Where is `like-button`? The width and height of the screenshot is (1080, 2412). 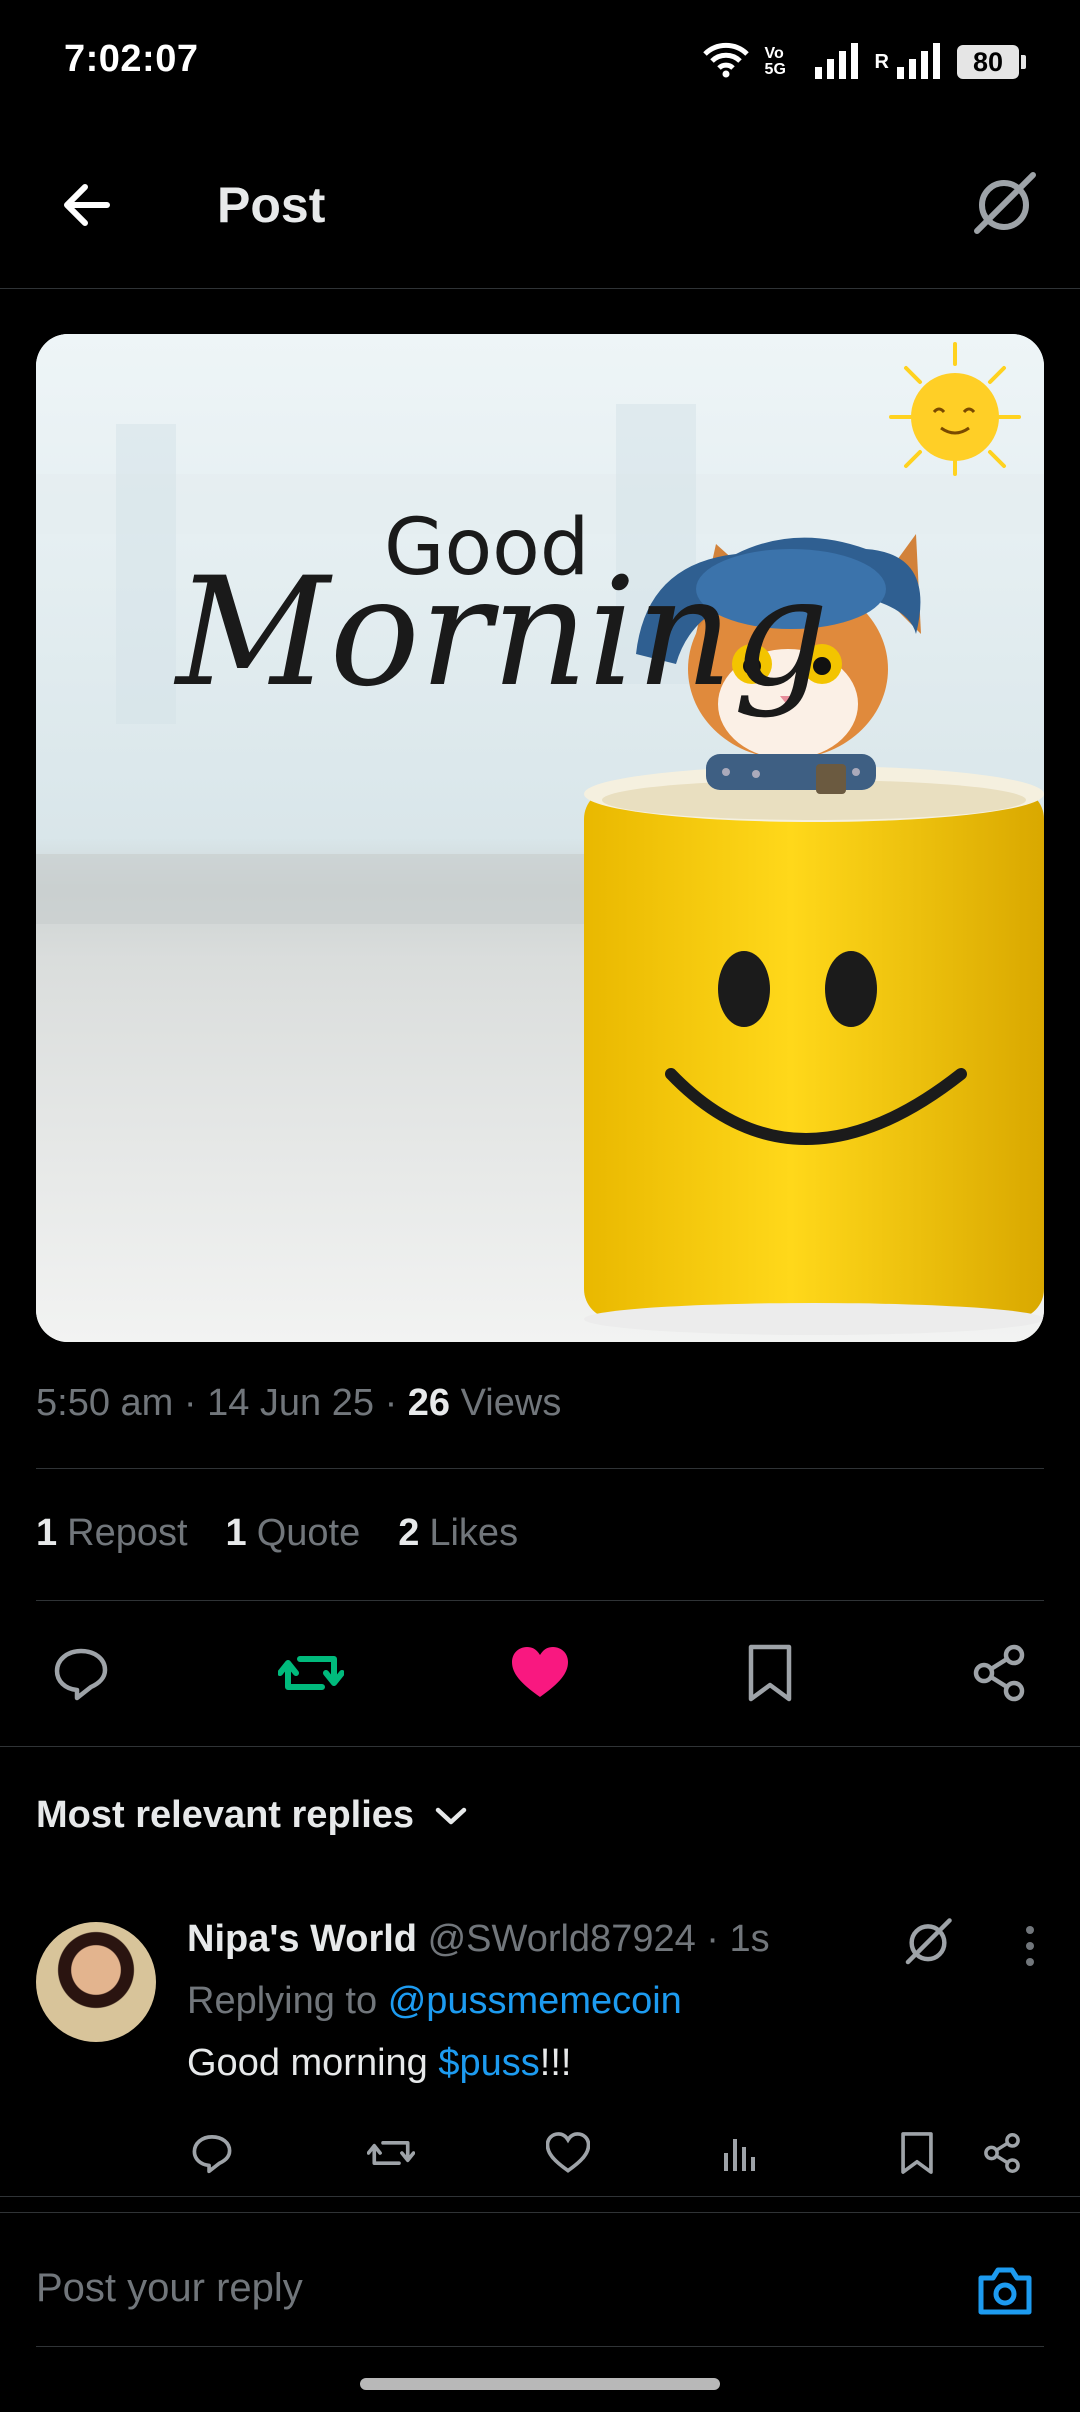 like-button is located at coordinates (540, 1673).